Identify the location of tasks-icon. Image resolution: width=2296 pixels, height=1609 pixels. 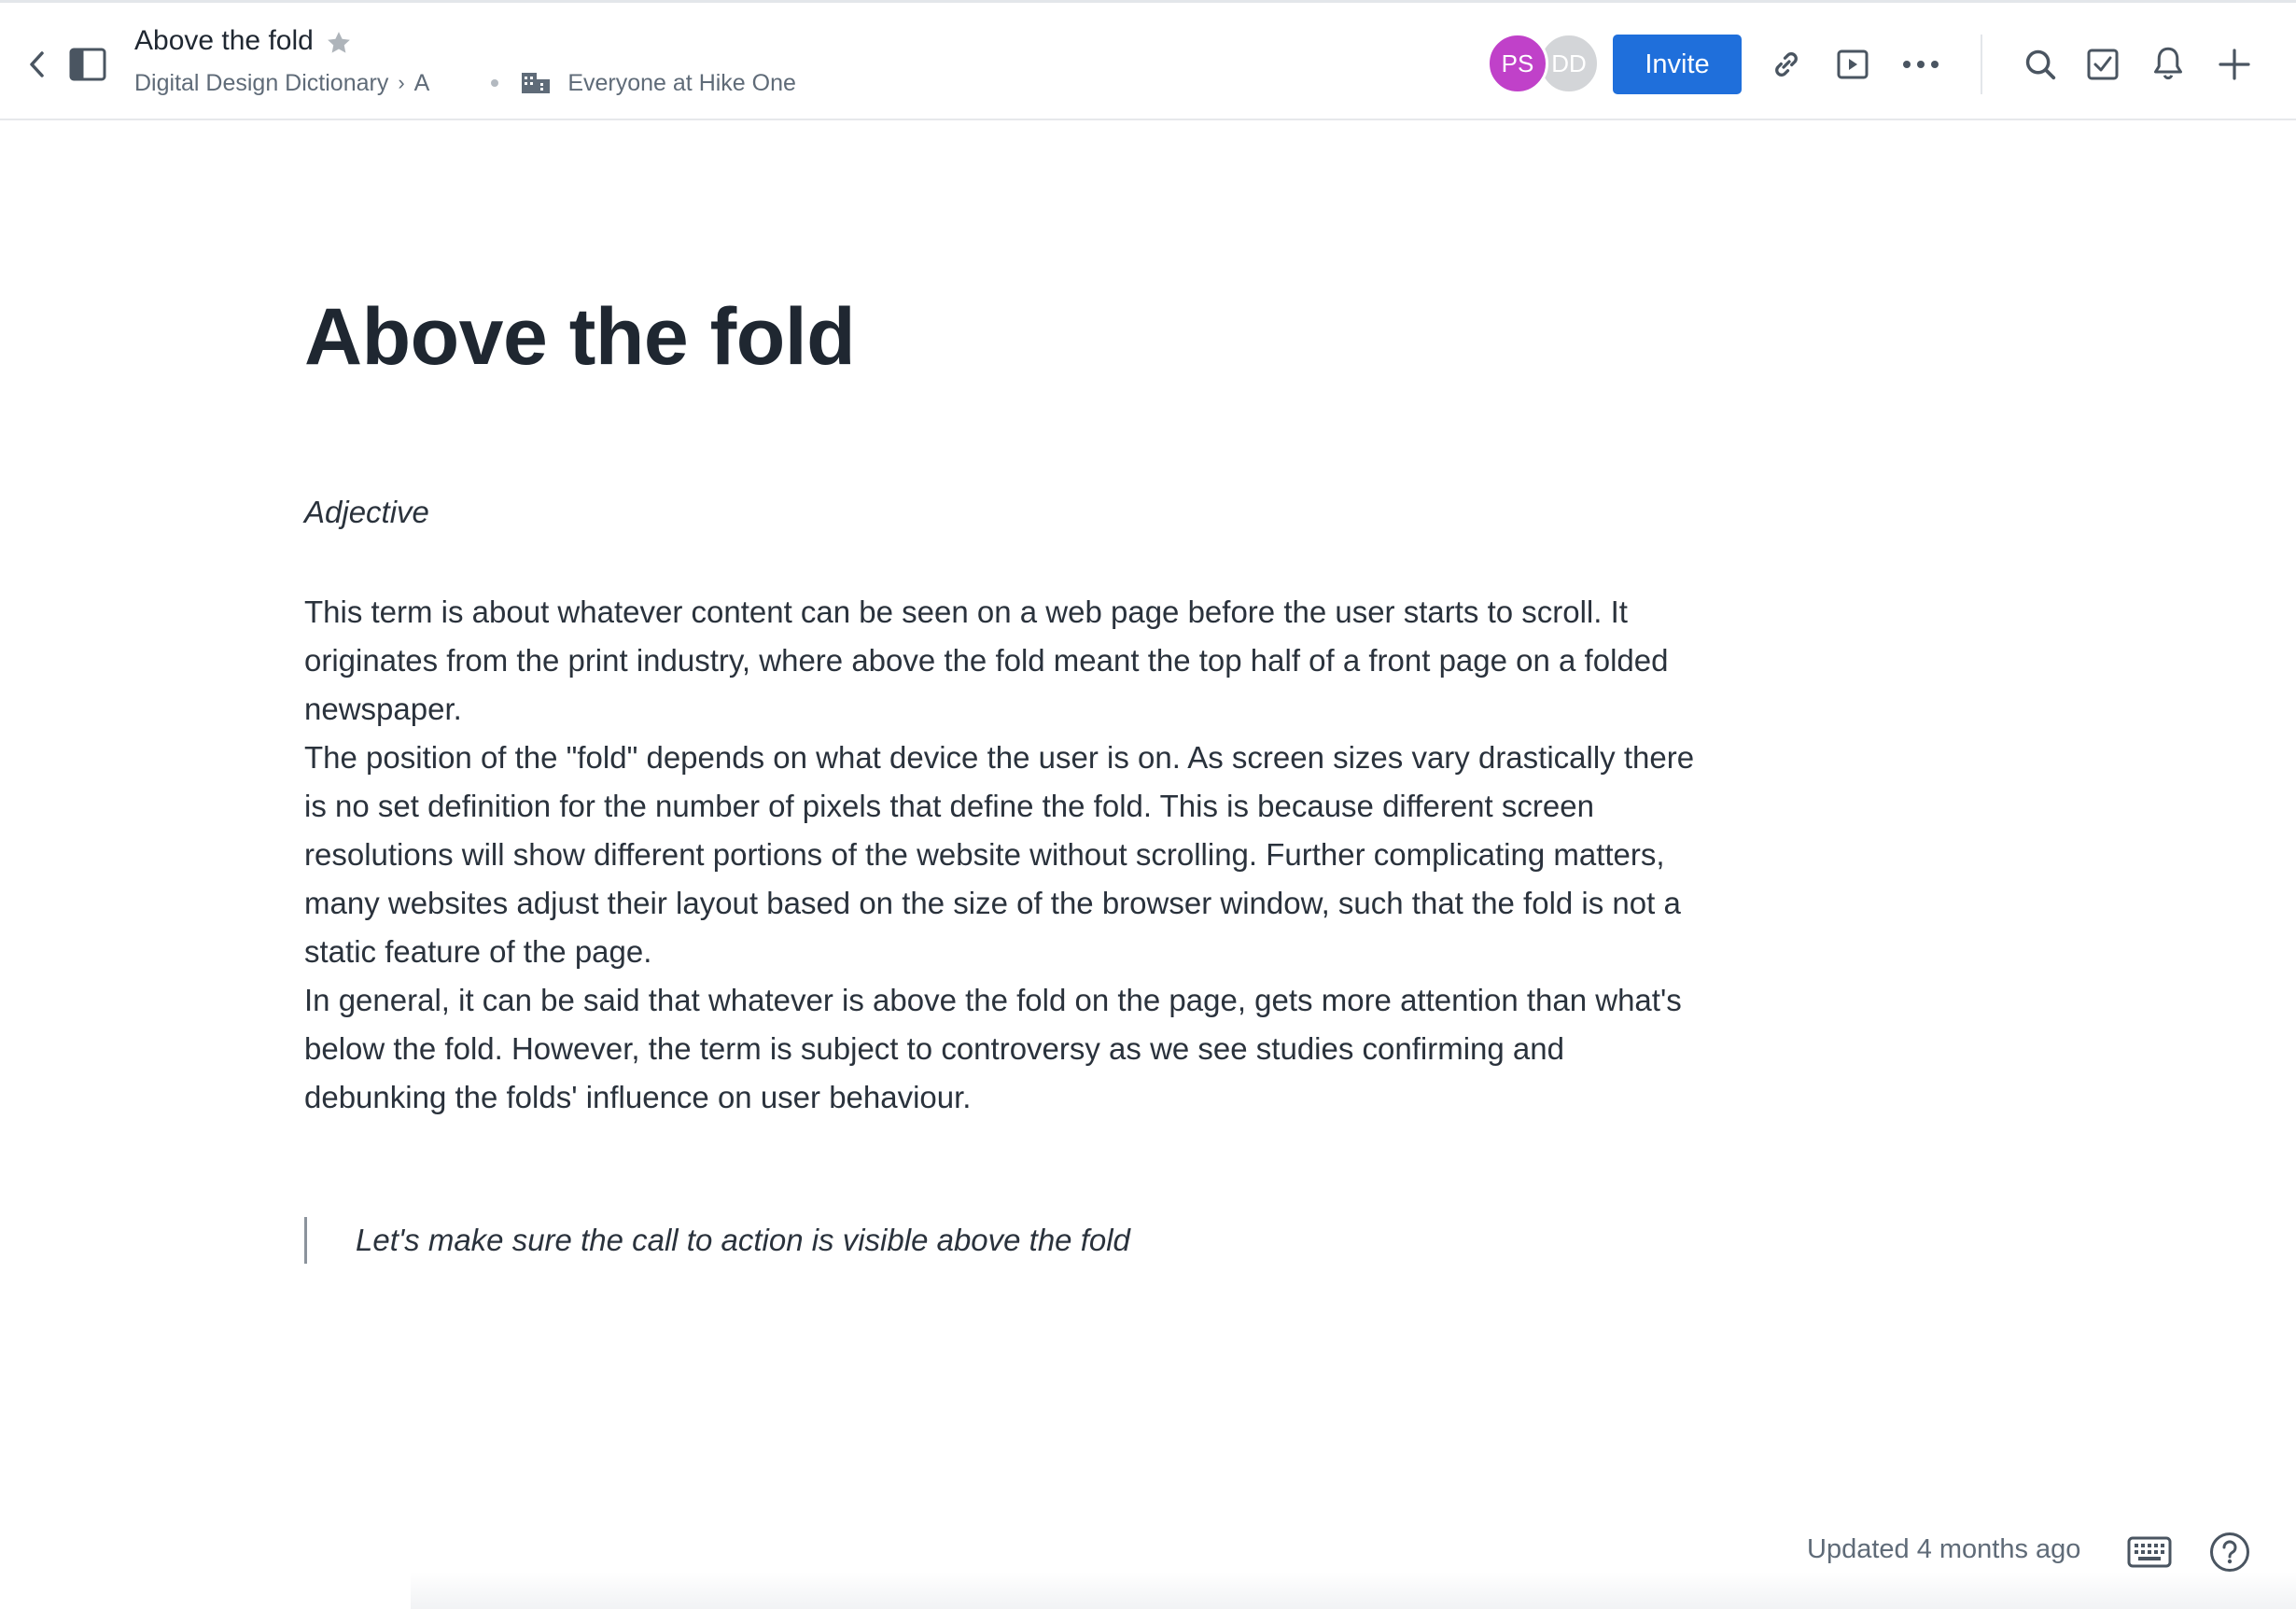
(2103, 64).